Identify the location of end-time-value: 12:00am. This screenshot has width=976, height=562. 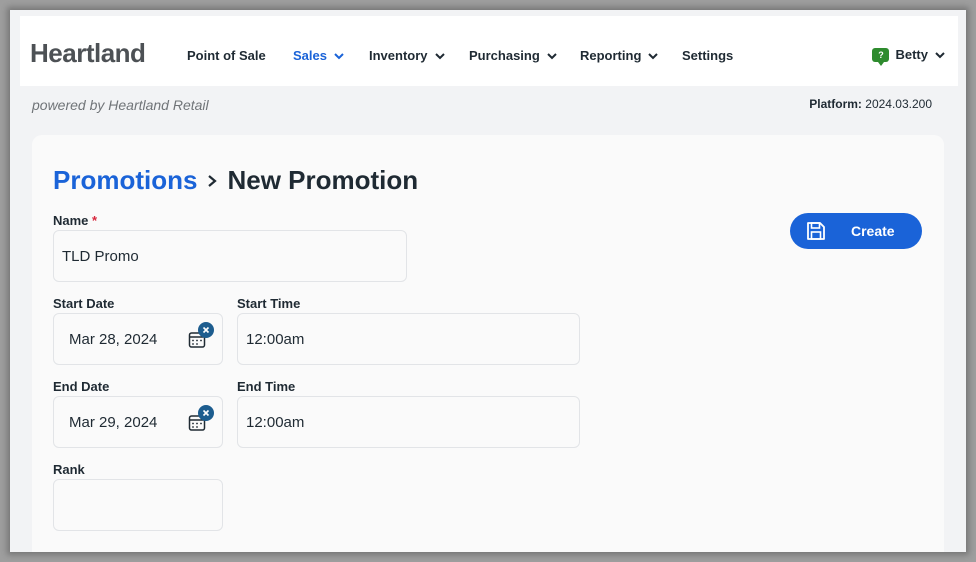
(275, 422).